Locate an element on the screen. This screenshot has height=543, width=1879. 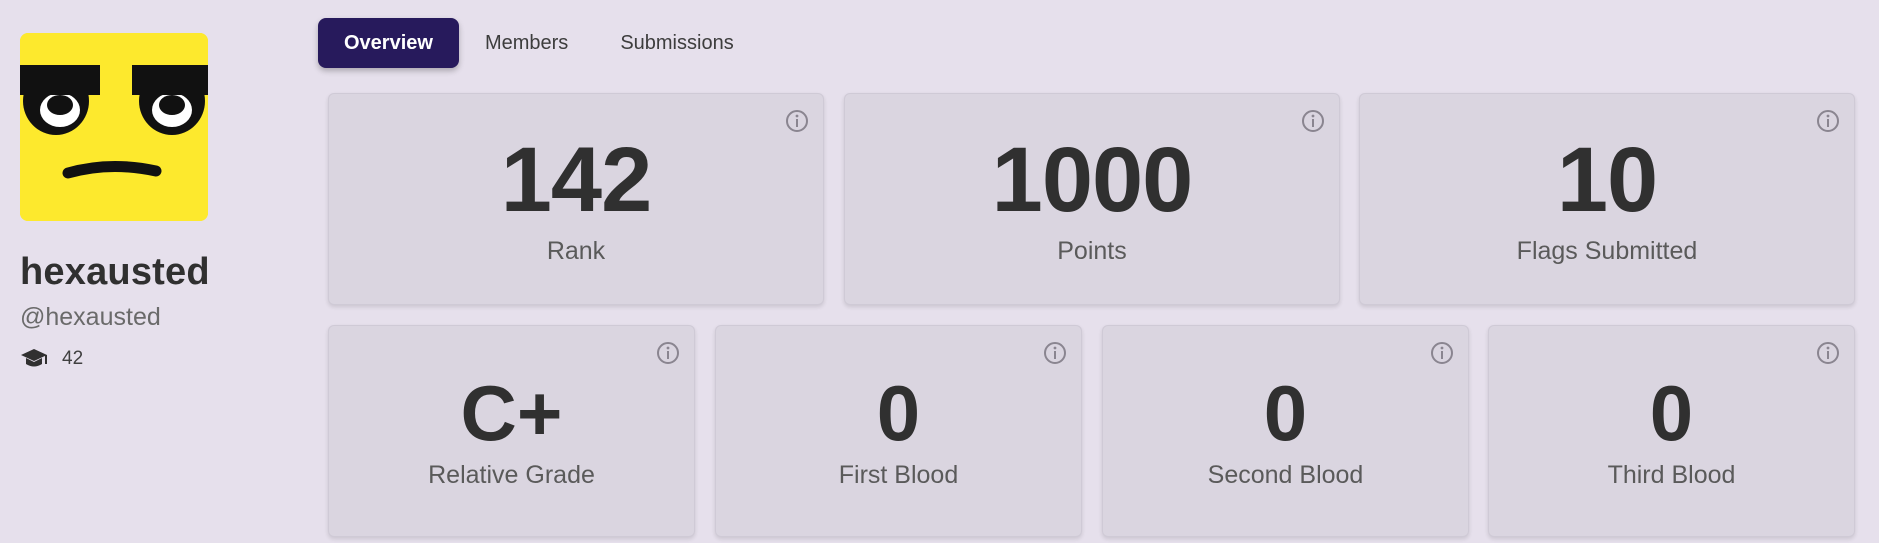
stat-card-rank: 142 Rank is located at coordinates (576, 199).